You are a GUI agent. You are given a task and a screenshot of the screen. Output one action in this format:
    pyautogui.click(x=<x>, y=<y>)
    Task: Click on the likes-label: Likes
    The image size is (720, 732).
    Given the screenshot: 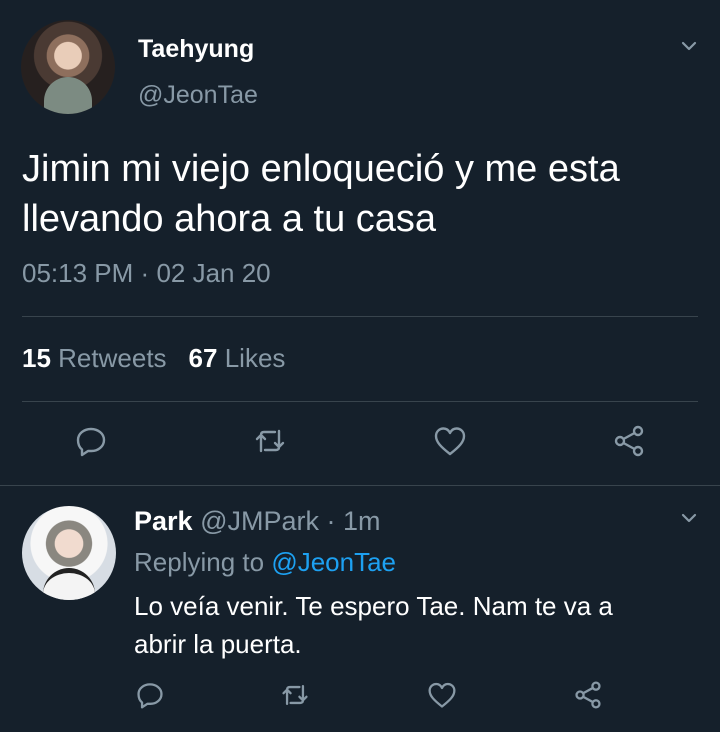 What is the action you would take?
    pyautogui.click(x=255, y=358)
    